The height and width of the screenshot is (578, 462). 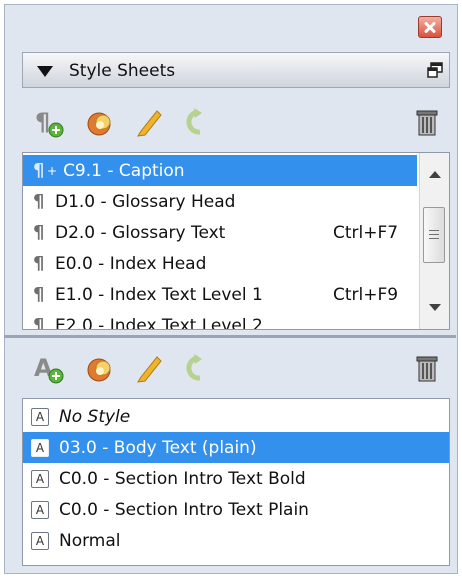 What do you see at coordinates (158, 447) in the screenshot?
I see `style-name: 03.0 - Body Text (plain)` at bounding box center [158, 447].